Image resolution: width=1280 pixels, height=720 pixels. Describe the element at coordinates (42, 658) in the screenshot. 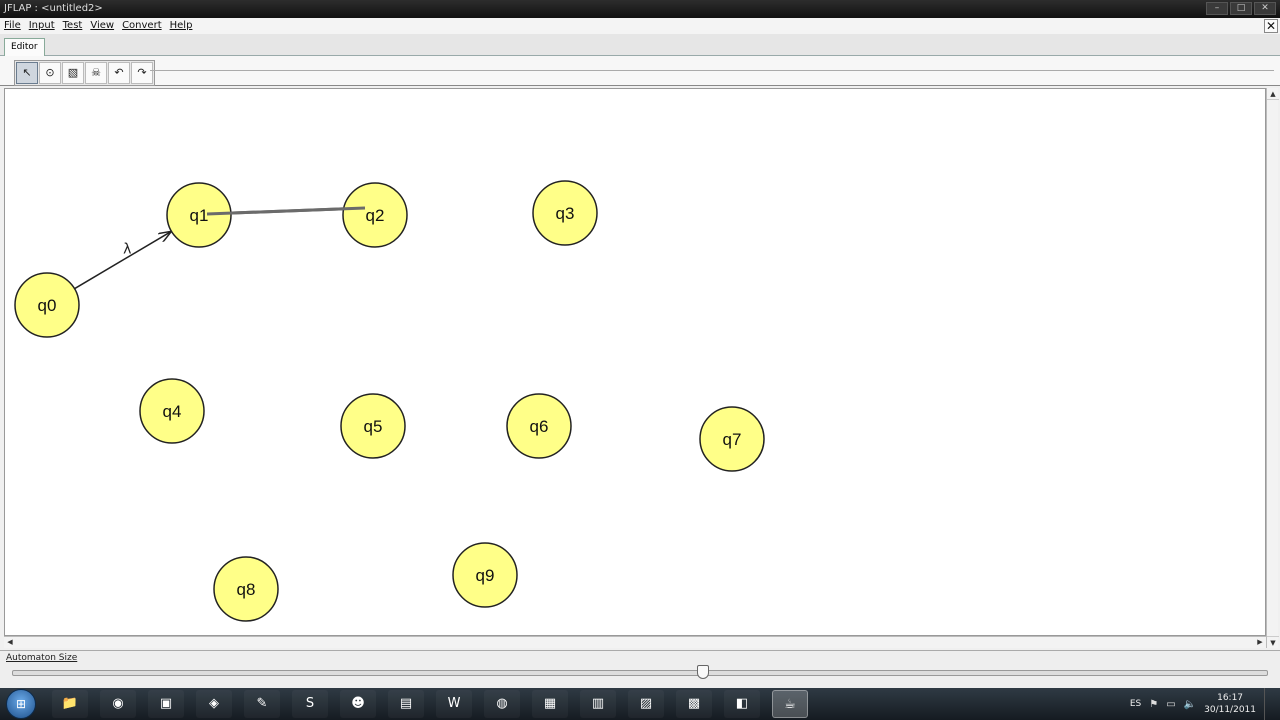

I see `automaton-size-label: Automaton Size` at that location.